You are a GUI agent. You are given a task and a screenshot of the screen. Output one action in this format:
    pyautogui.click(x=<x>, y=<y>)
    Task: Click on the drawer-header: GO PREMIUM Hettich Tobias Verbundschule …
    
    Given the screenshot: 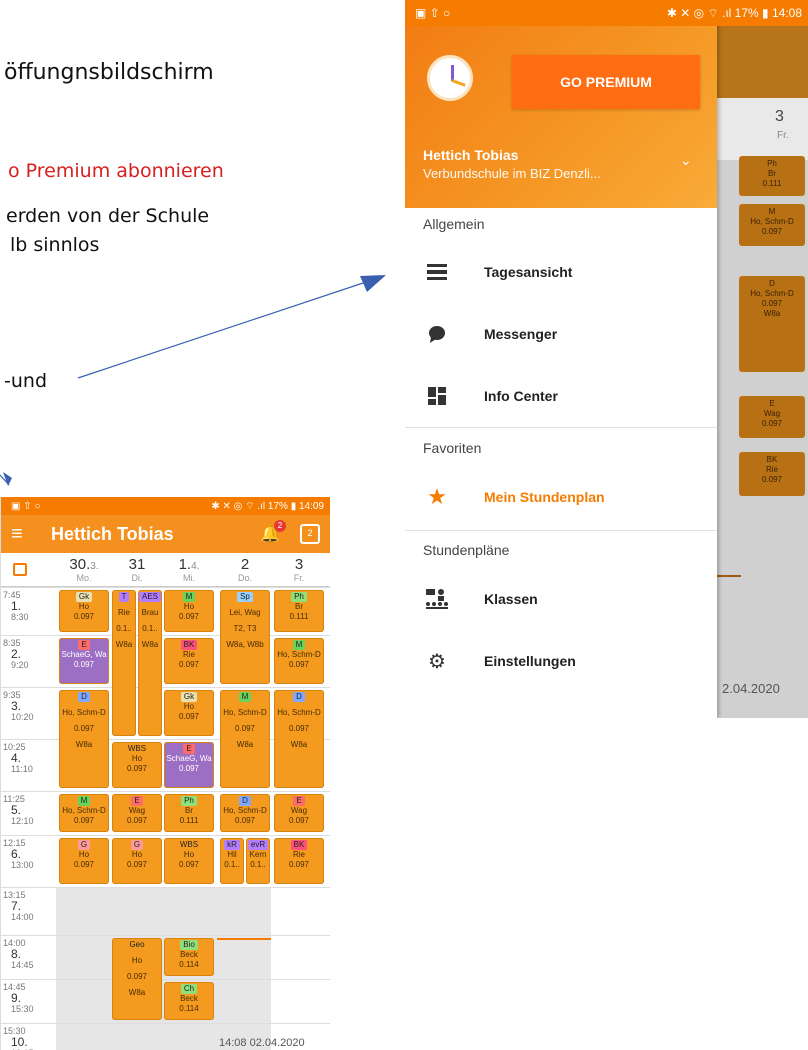 What is the action you would take?
    pyautogui.click(x=561, y=104)
    